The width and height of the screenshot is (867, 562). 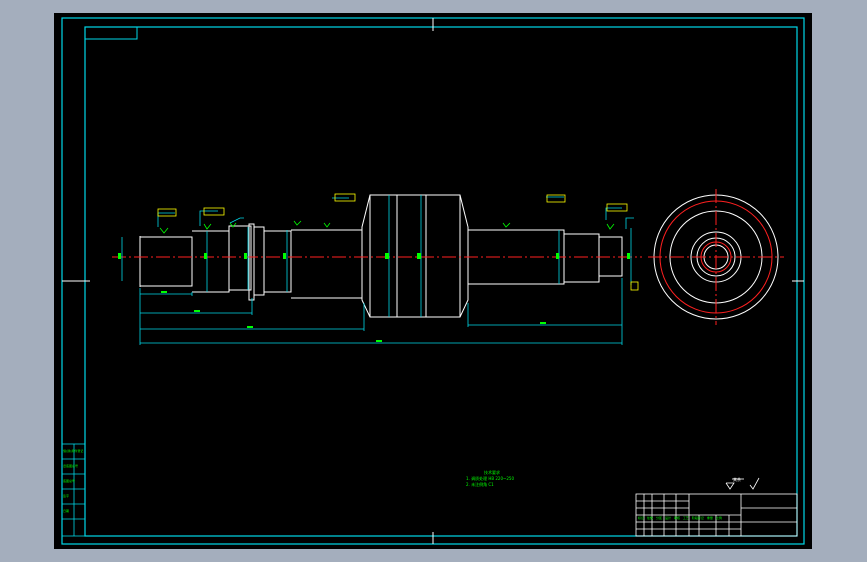 What do you see at coordinates (111, 33) in the screenshot?
I see `code-box` at bounding box center [111, 33].